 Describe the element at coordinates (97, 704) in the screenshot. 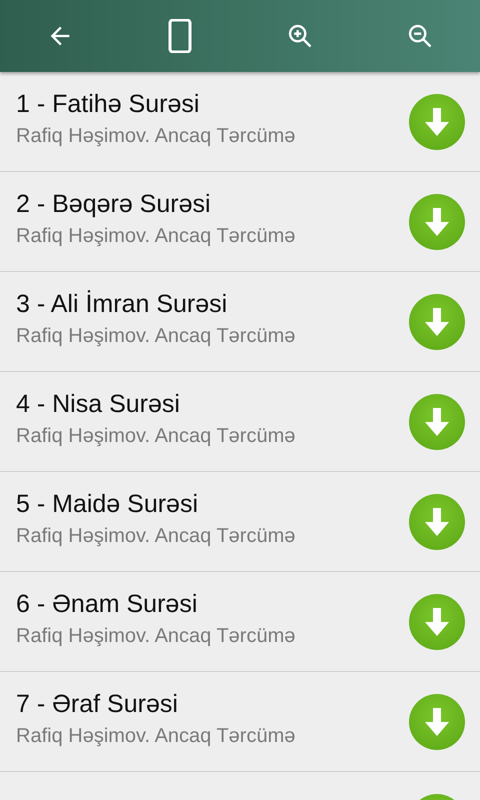

I see `sura-title: 7 - Əraf Surəsi` at that location.